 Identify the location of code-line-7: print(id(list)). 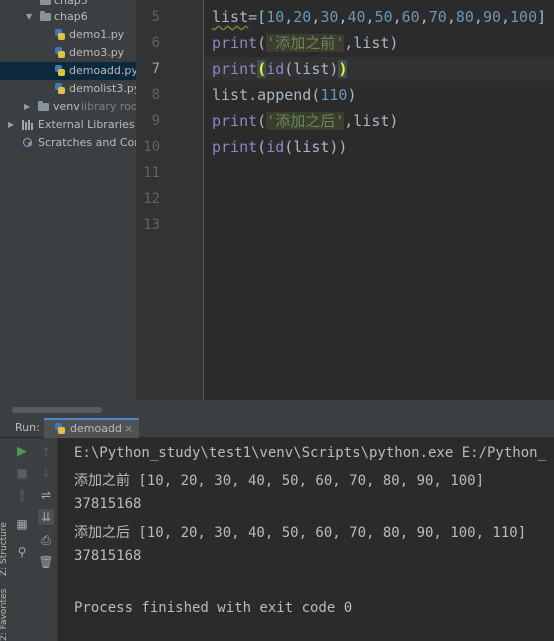
(280, 69).